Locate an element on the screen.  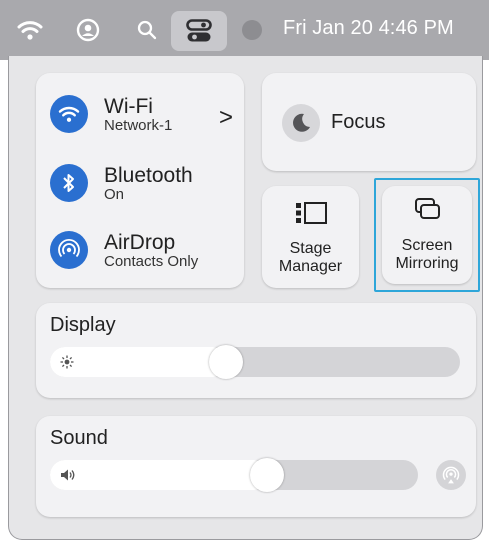
airdrop-row: AirDrop Contacts Only is located at coordinates (124, 250).